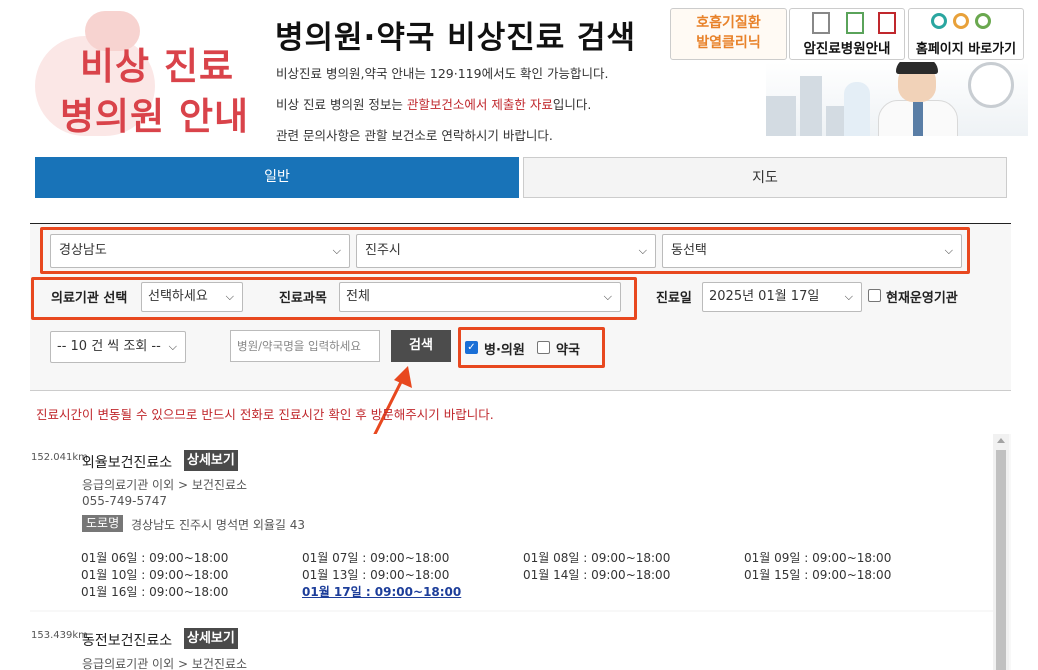 This screenshot has height=670, width=1038. Describe the element at coordinates (155, 575) in the screenshot. I see `hours-entry: 01월 10일 : 09:00~18:00` at that location.